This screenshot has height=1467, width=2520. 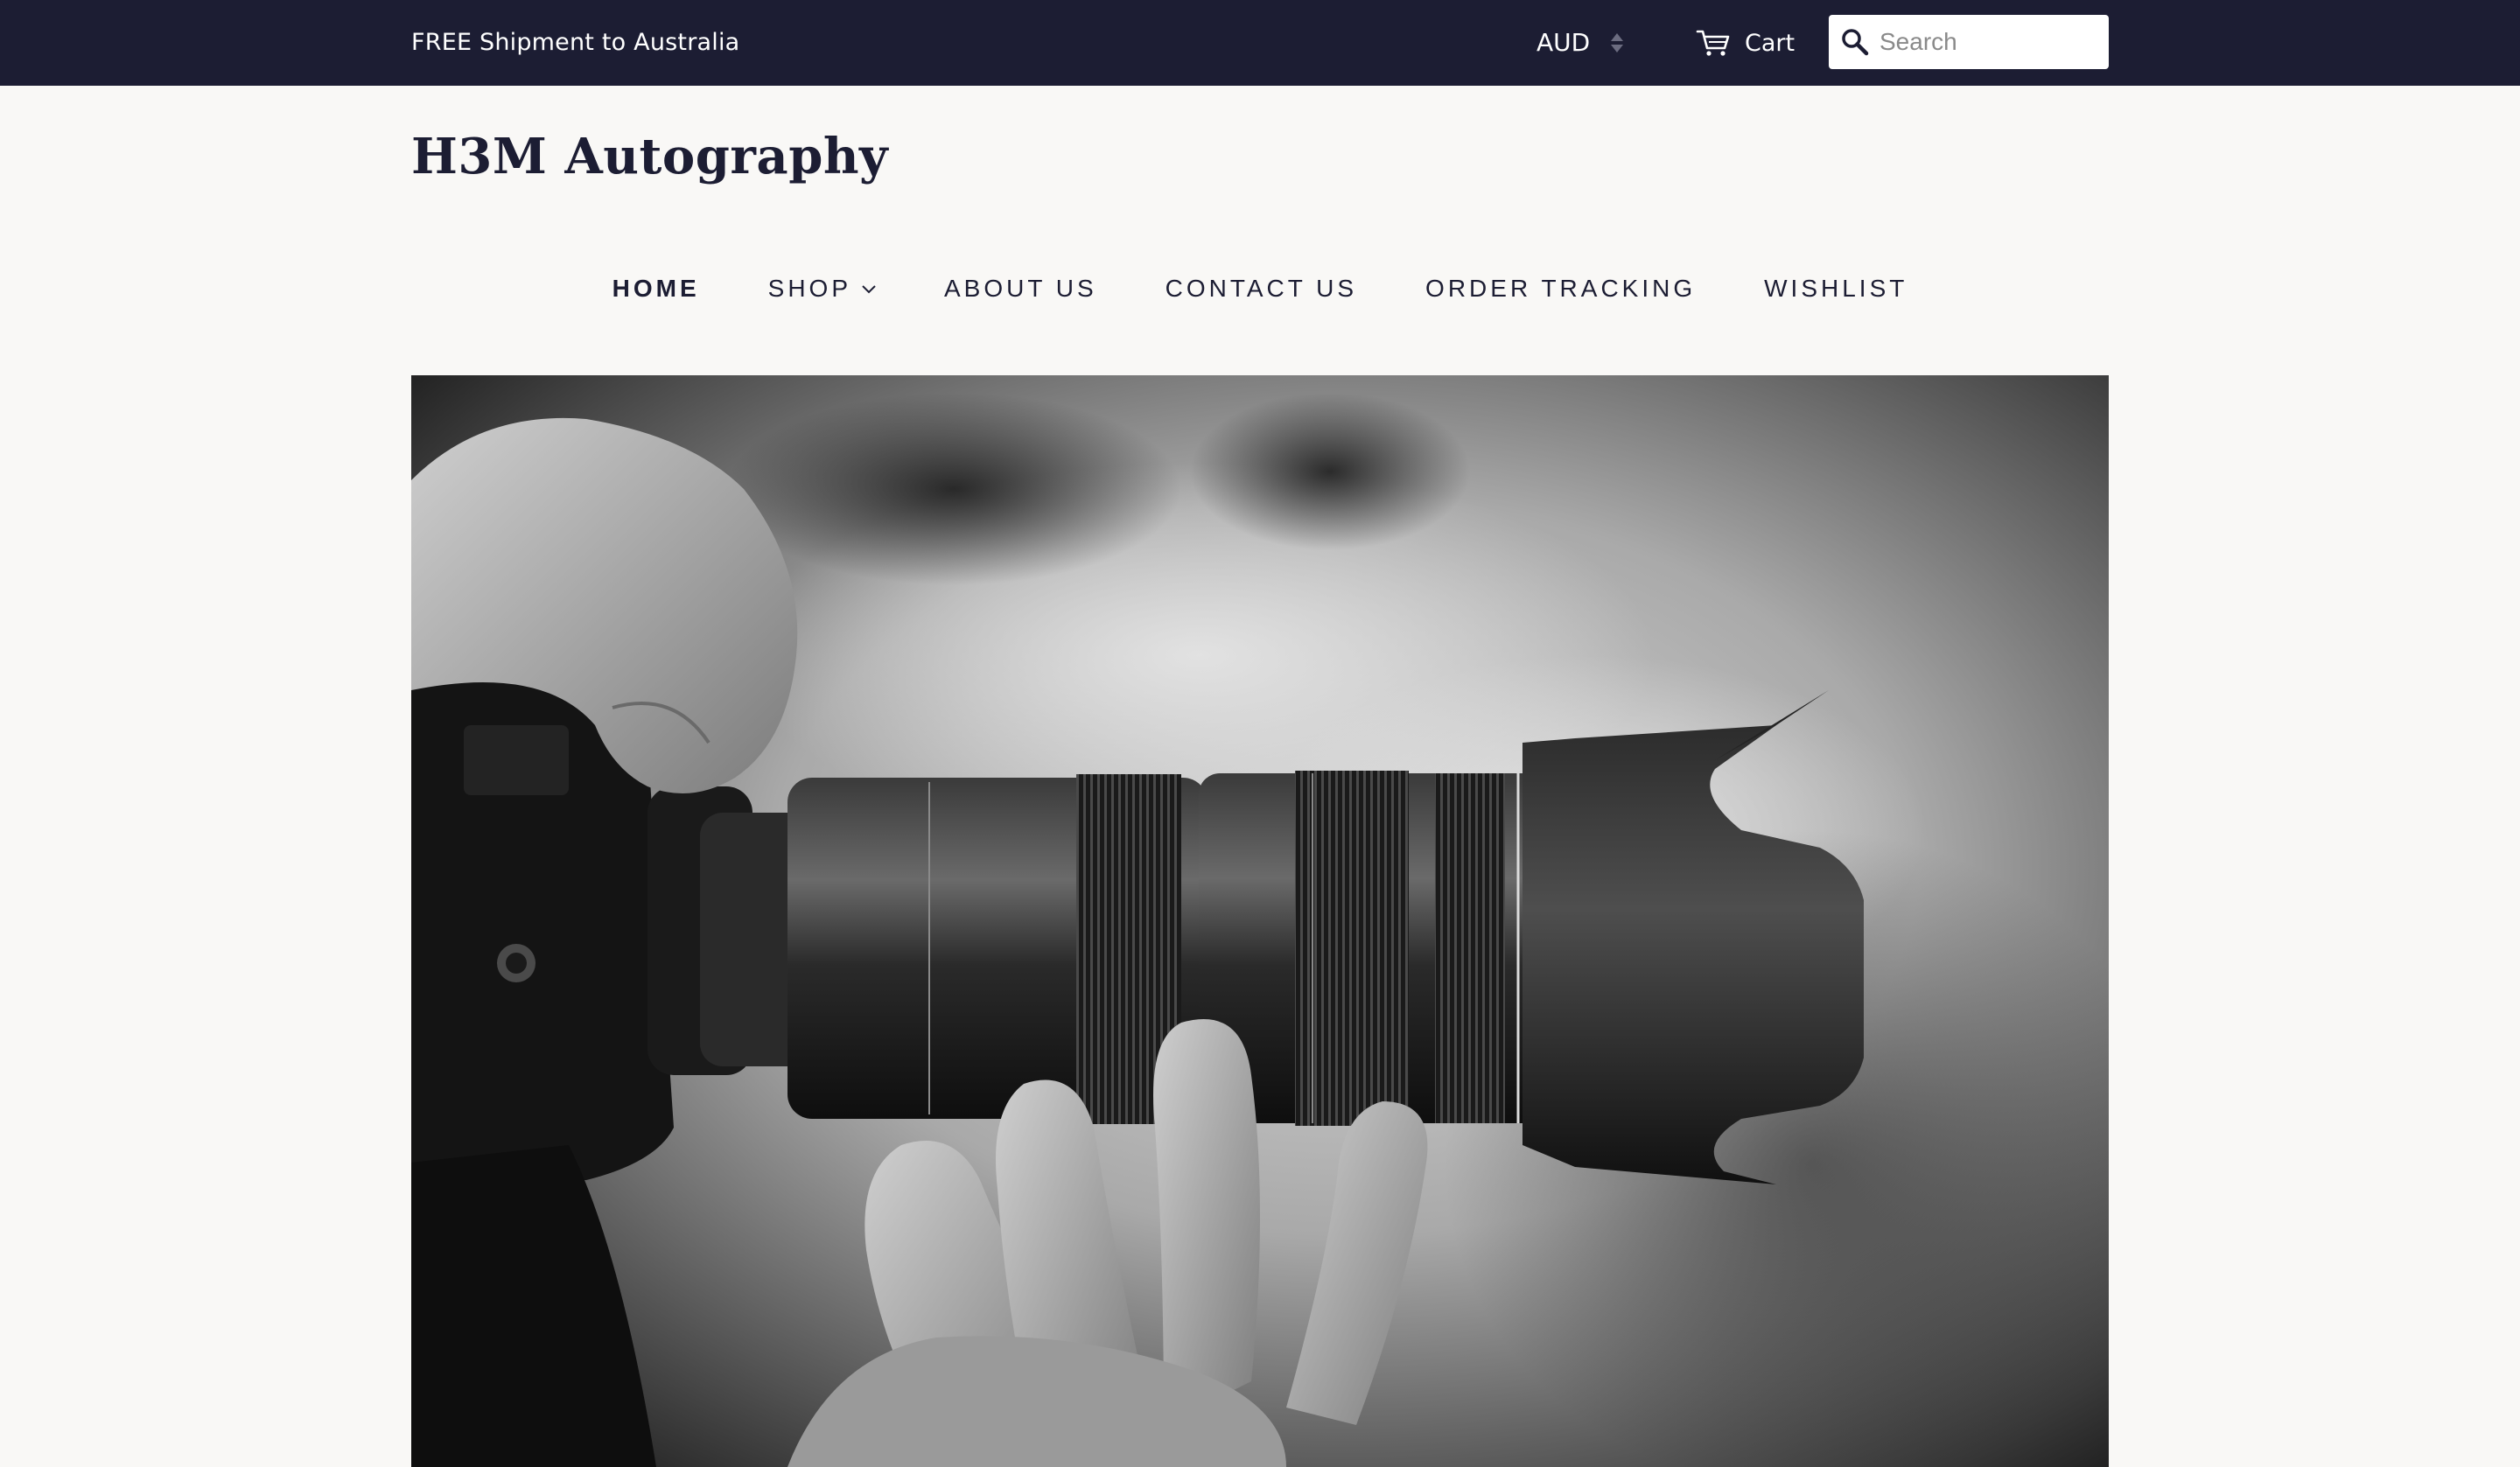 What do you see at coordinates (1260, 43) in the screenshot?
I see `announcement-bar: FREE Shipment to Australia AUD Cart` at bounding box center [1260, 43].